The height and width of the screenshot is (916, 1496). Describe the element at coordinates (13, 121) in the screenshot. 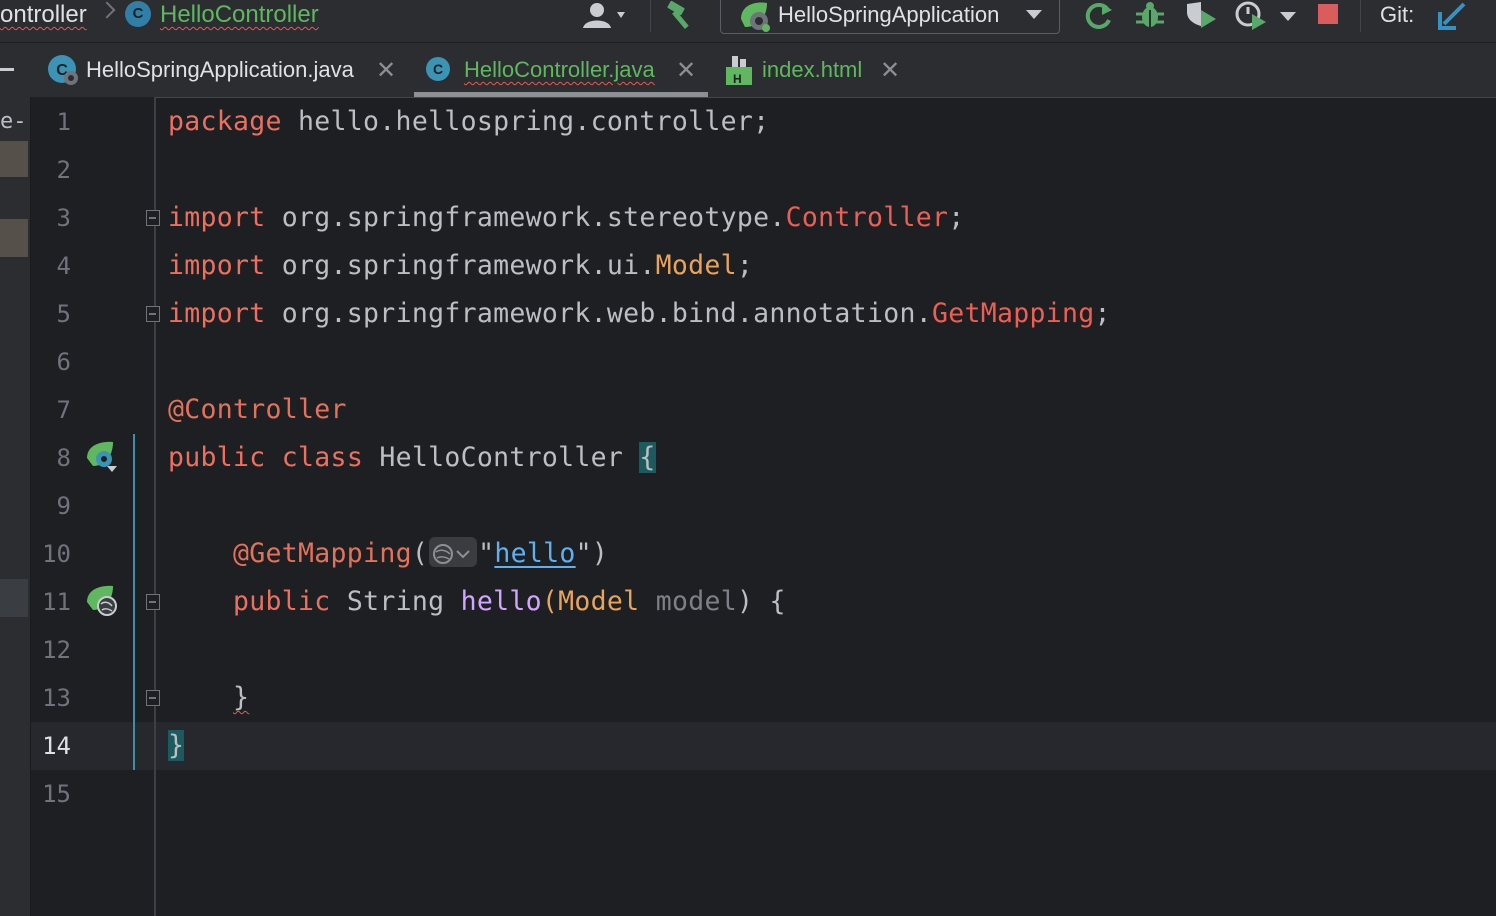

I see `project-panel-text: e-` at that location.